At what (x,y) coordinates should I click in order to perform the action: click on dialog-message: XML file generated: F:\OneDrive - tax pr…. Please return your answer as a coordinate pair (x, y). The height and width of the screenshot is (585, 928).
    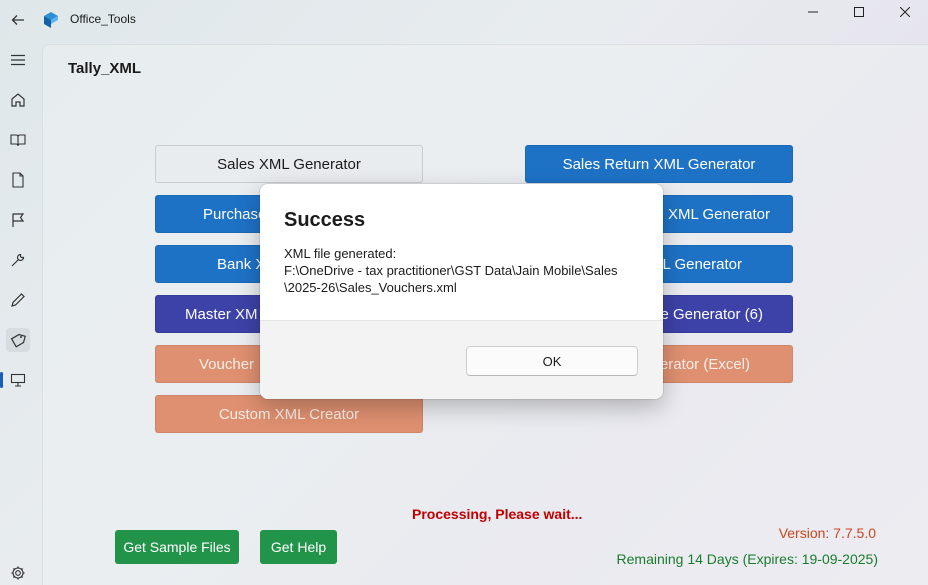
    Looking at the image, I should click on (451, 270).